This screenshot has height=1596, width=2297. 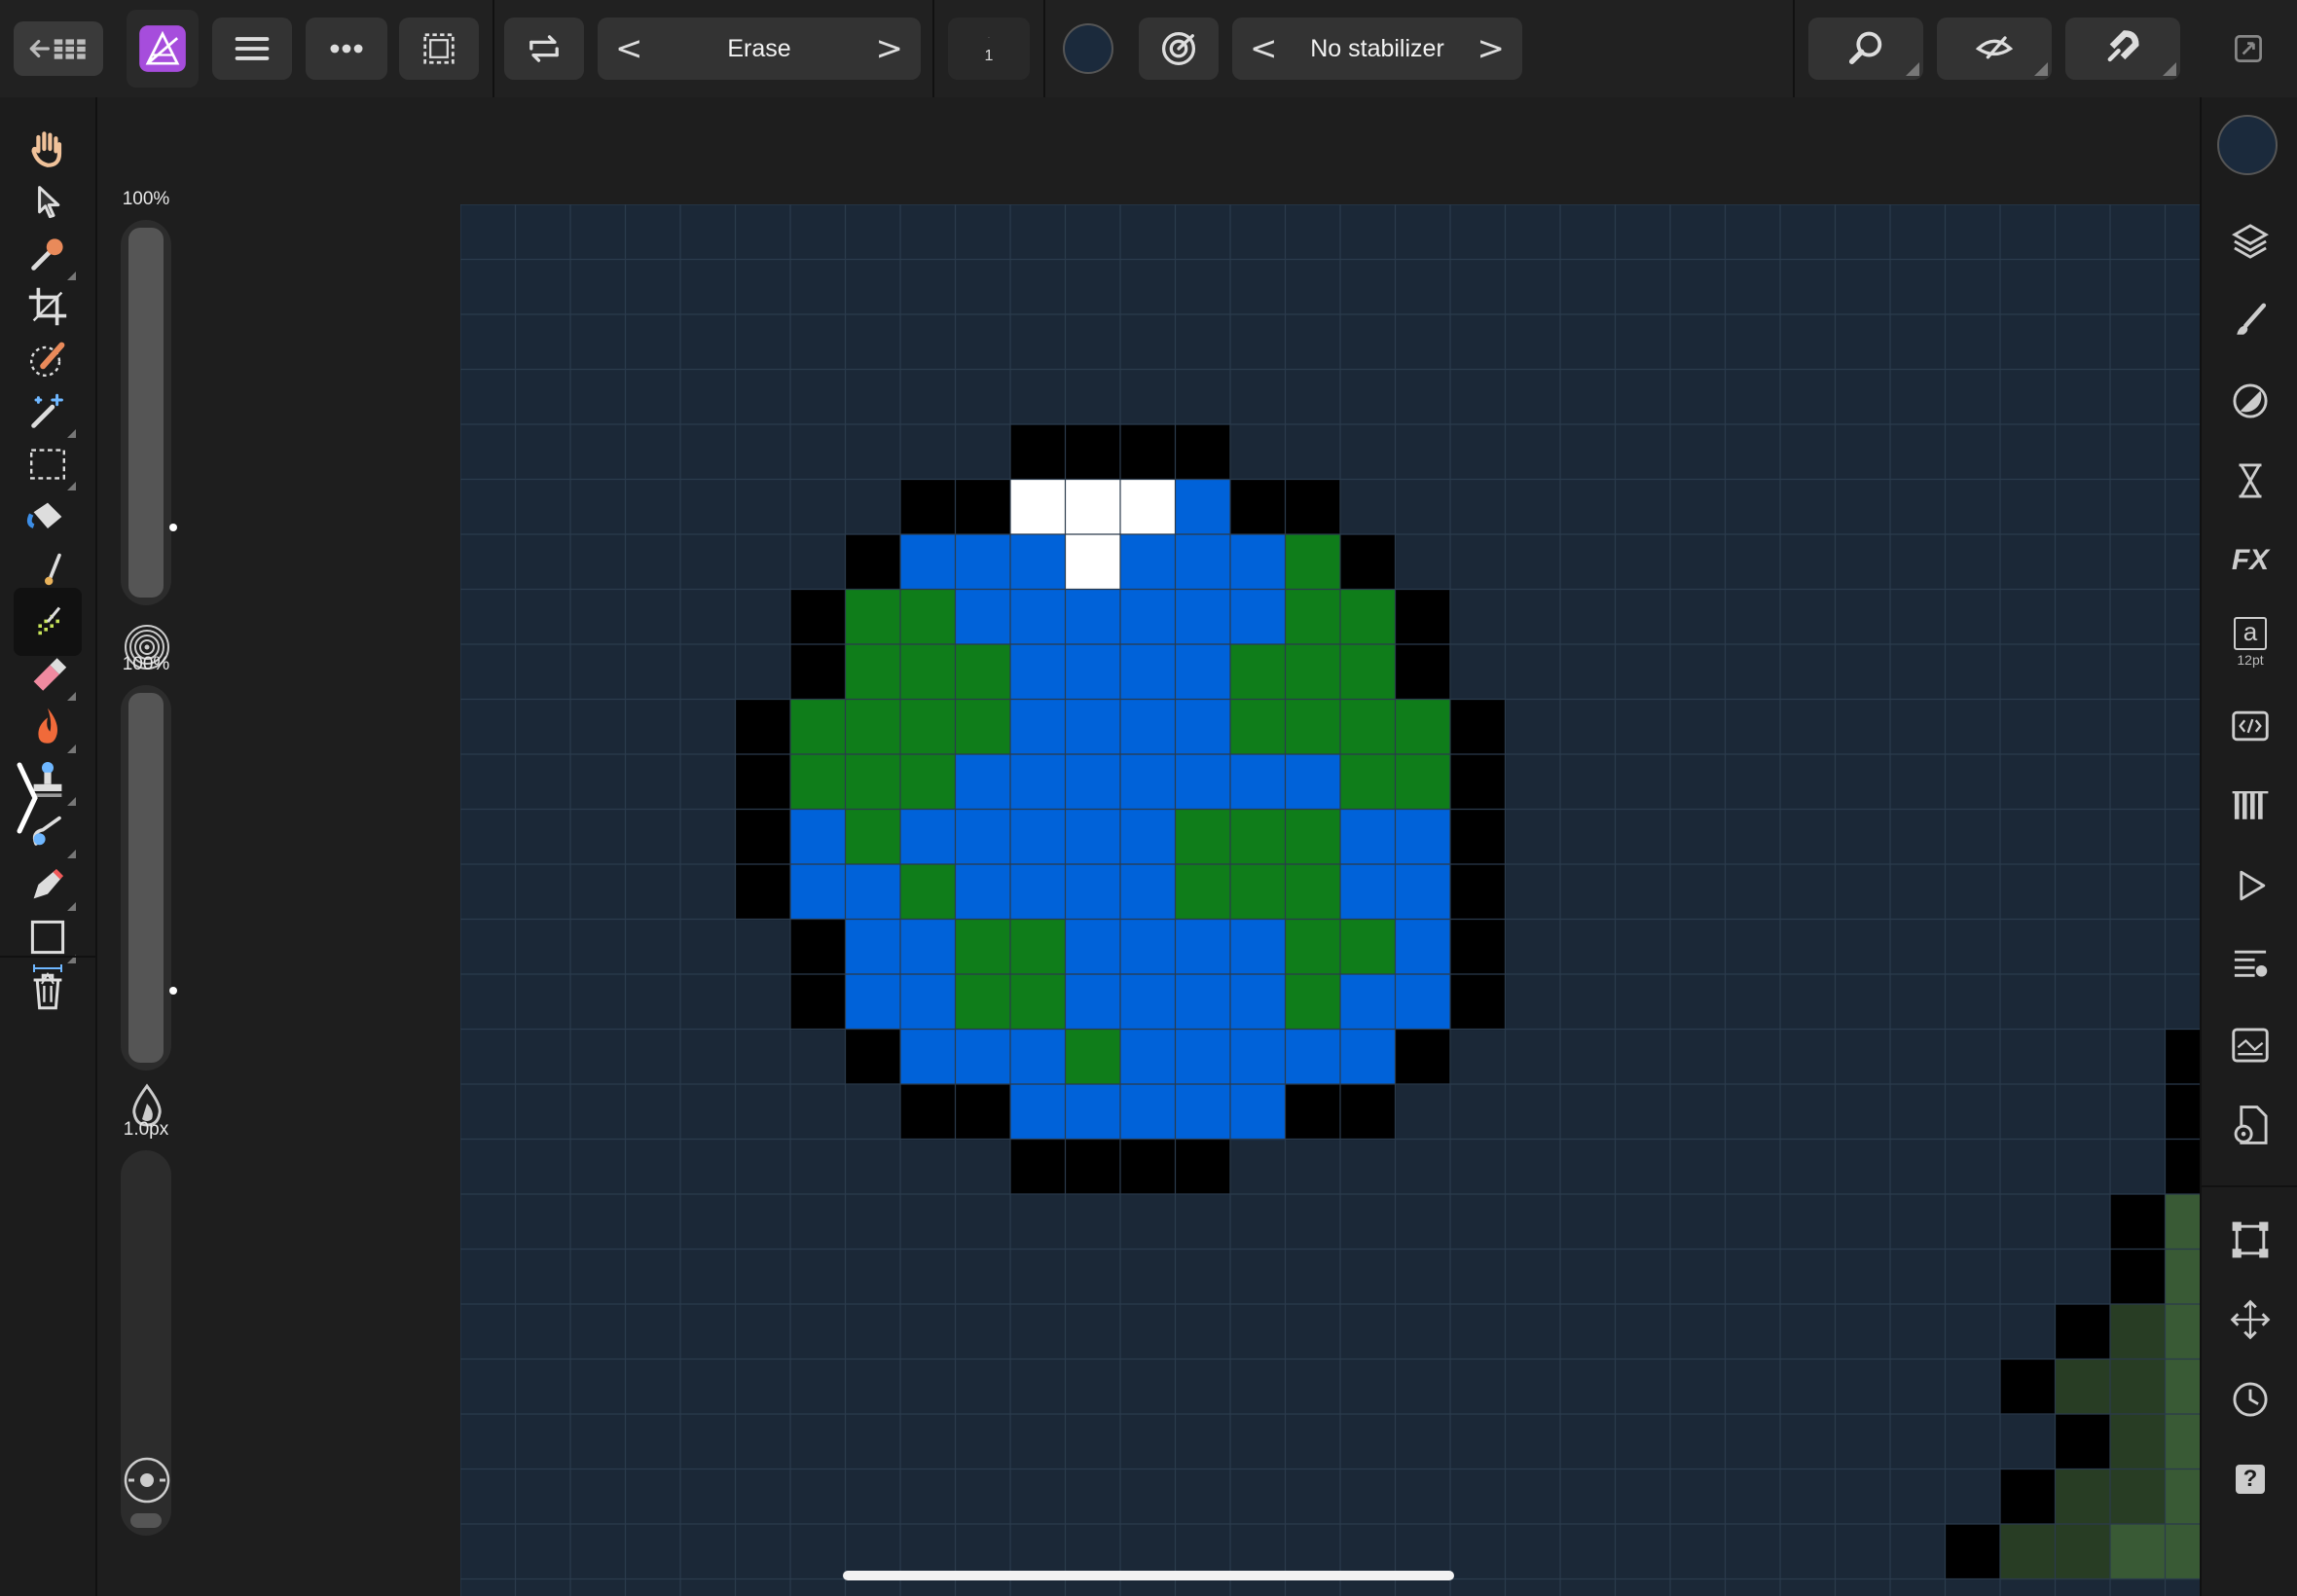 What do you see at coordinates (1491, 48) in the screenshot?
I see `stabilizer-next-button: >` at bounding box center [1491, 48].